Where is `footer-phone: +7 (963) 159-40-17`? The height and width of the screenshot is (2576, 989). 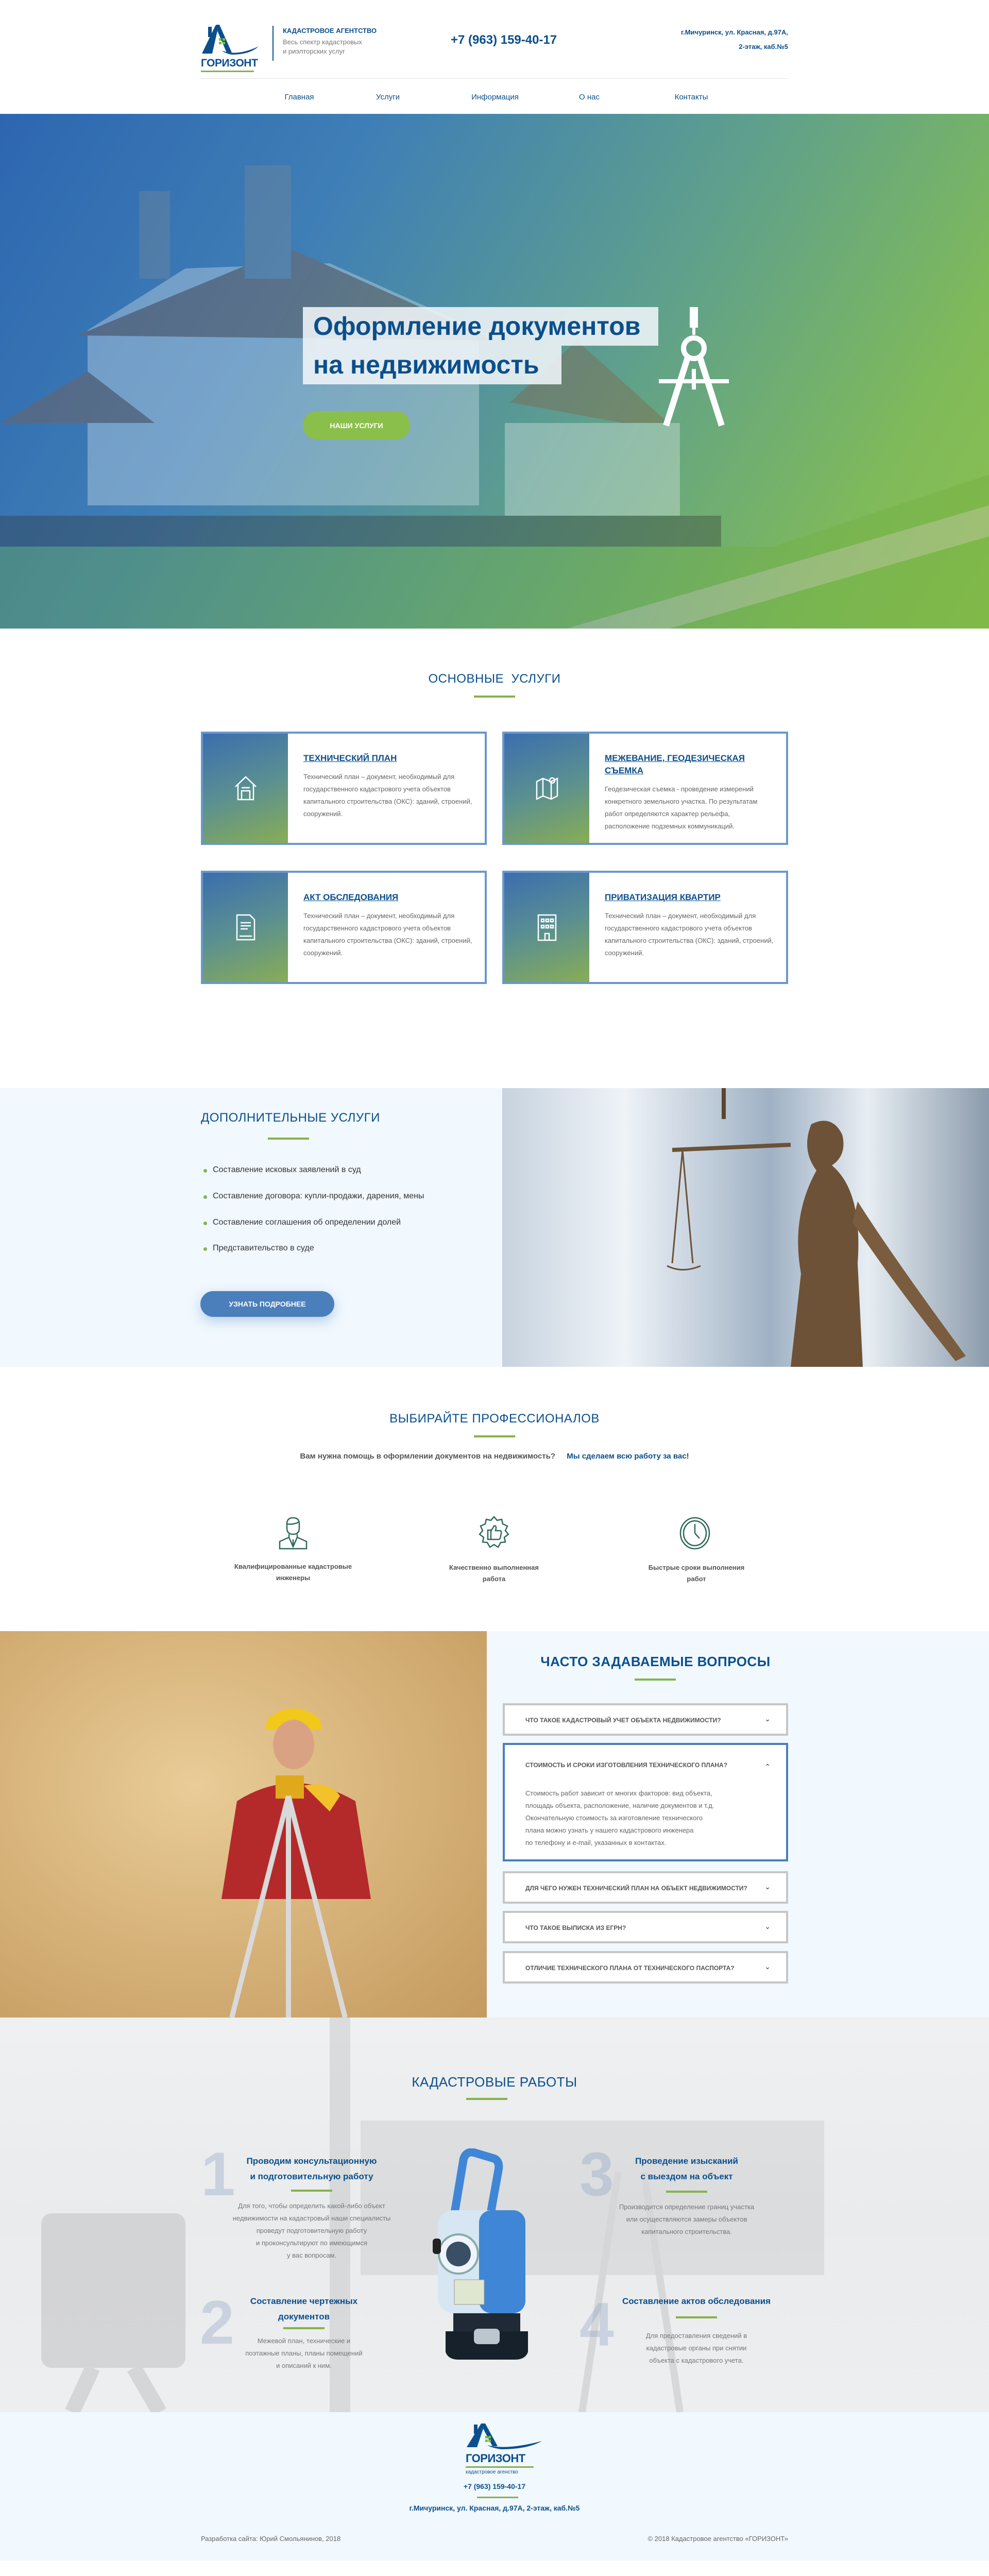 footer-phone: +7 (963) 159-40-17 is located at coordinates (494, 2486).